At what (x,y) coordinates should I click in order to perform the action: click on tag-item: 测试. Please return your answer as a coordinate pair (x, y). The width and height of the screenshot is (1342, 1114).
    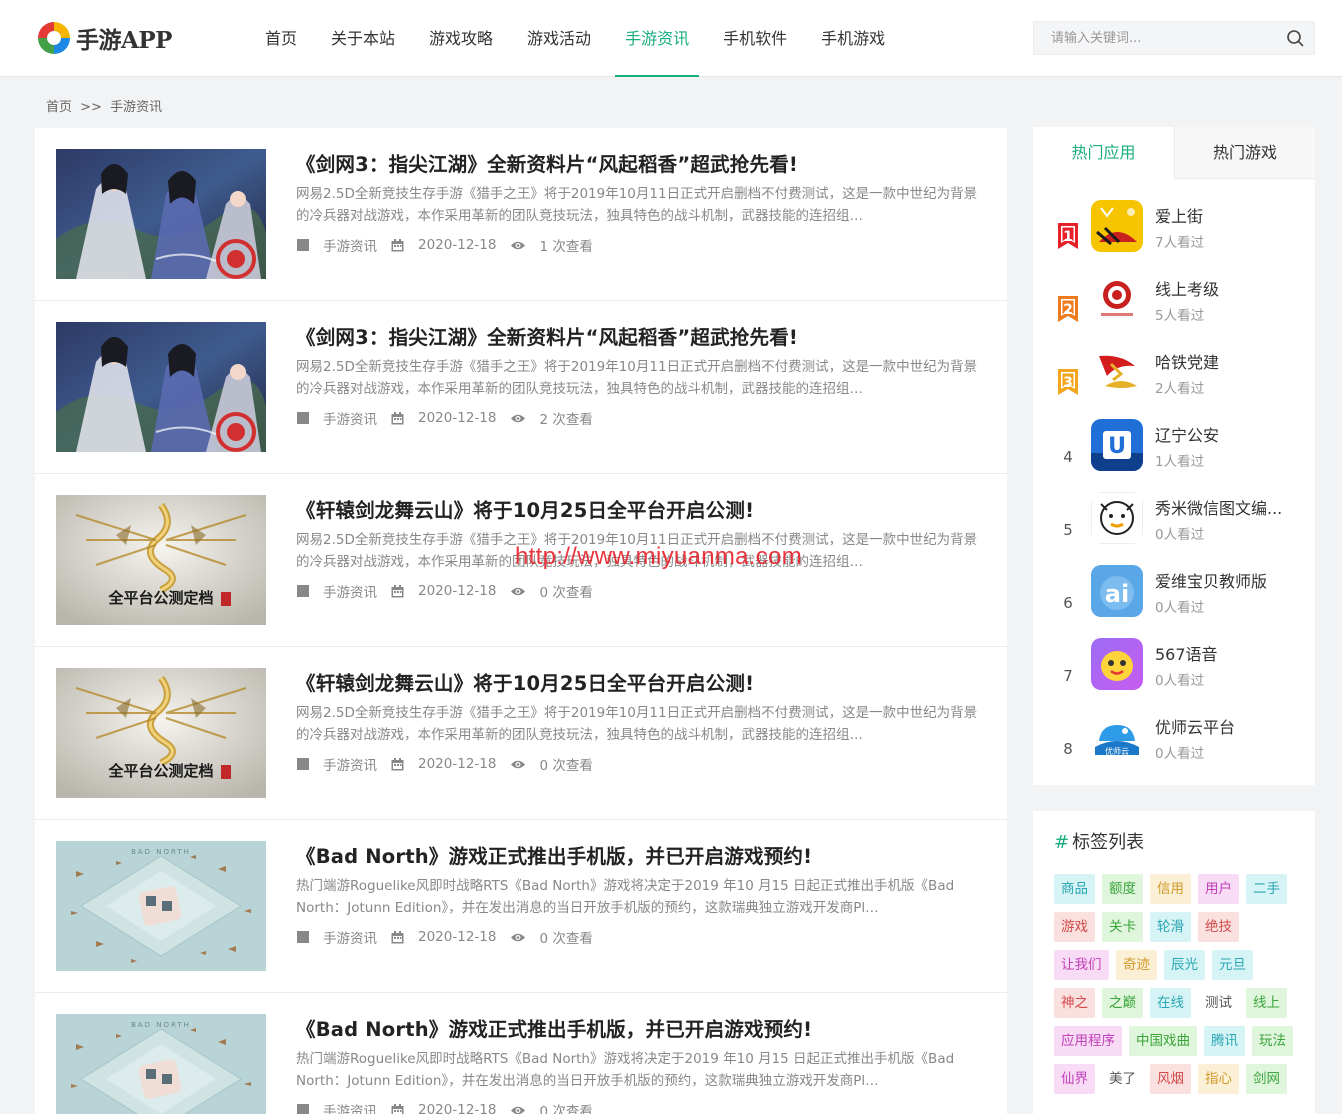
    Looking at the image, I should click on (1218, 1003).